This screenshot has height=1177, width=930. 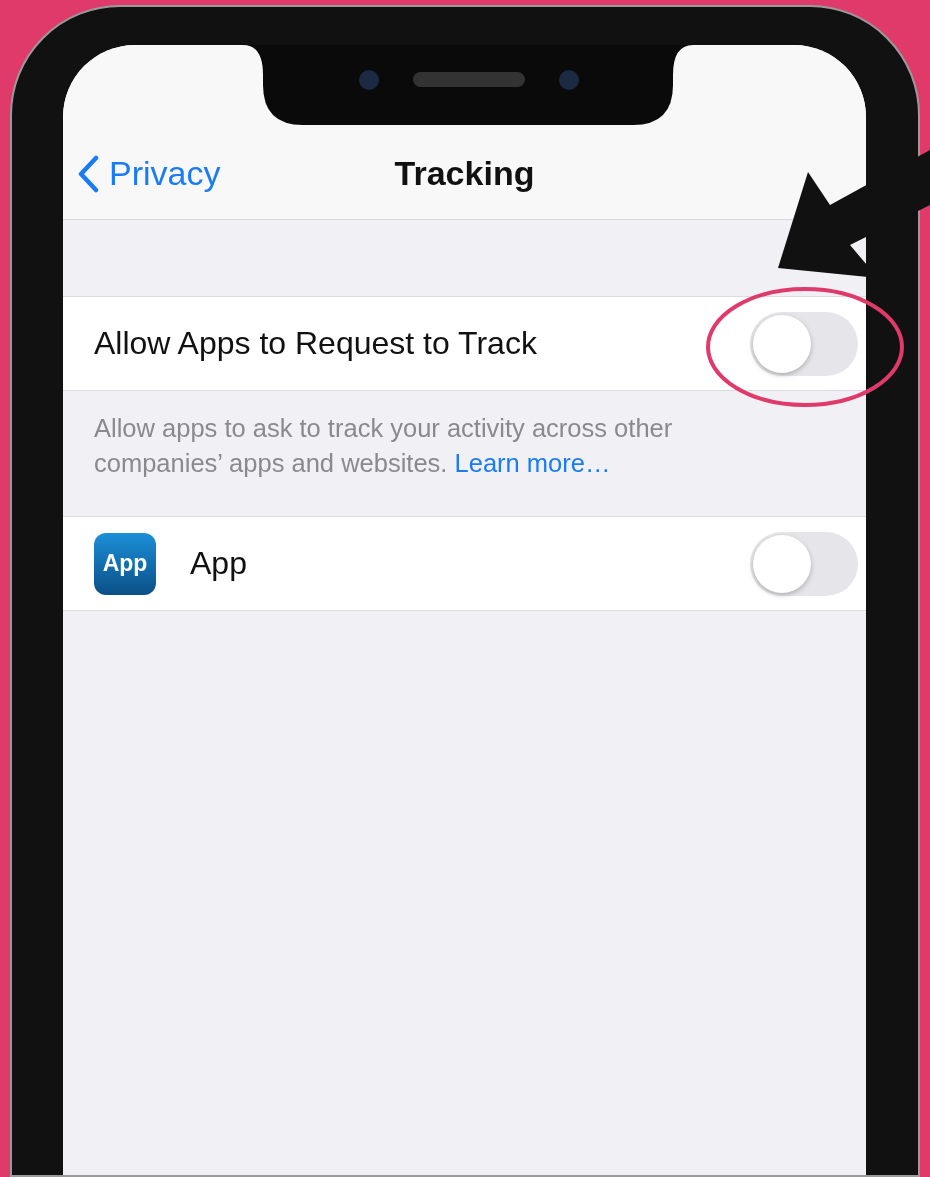 I want to click on screen-title: Tracking, so click(x=464, y=173).